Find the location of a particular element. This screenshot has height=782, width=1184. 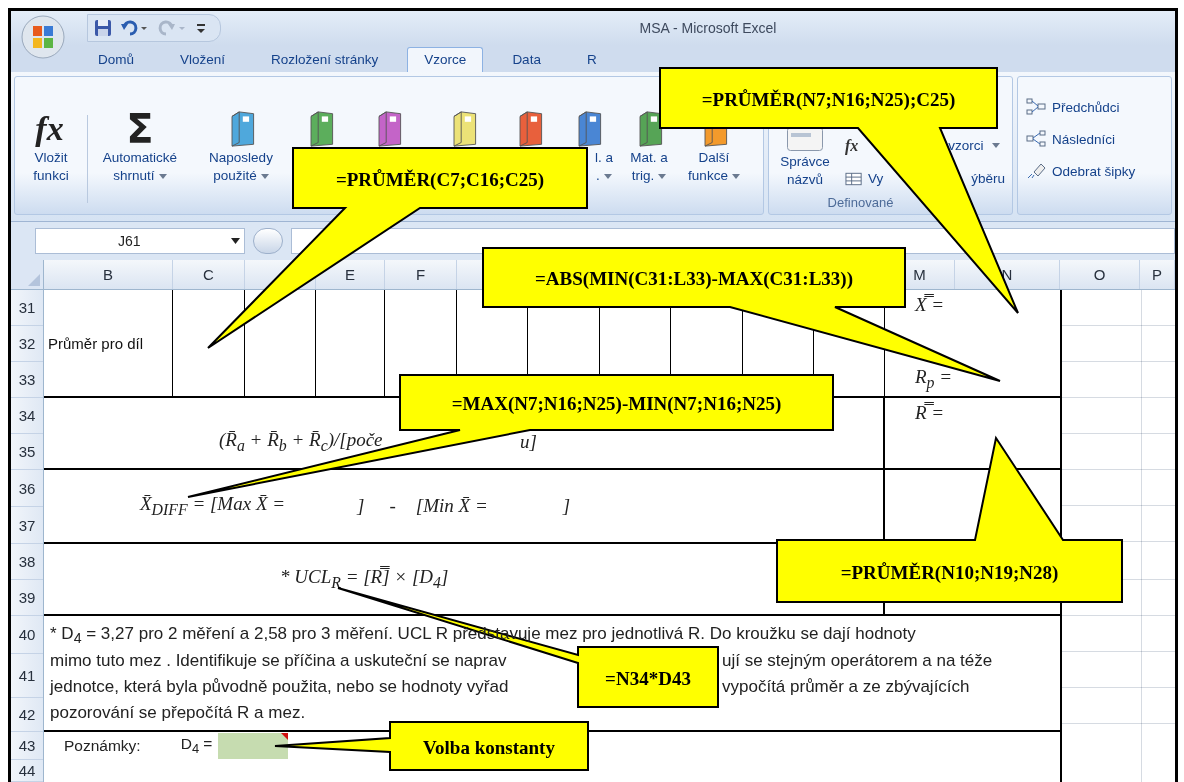

ribbon-button: fx Vložit funkci is located at coordinates (51, 148).